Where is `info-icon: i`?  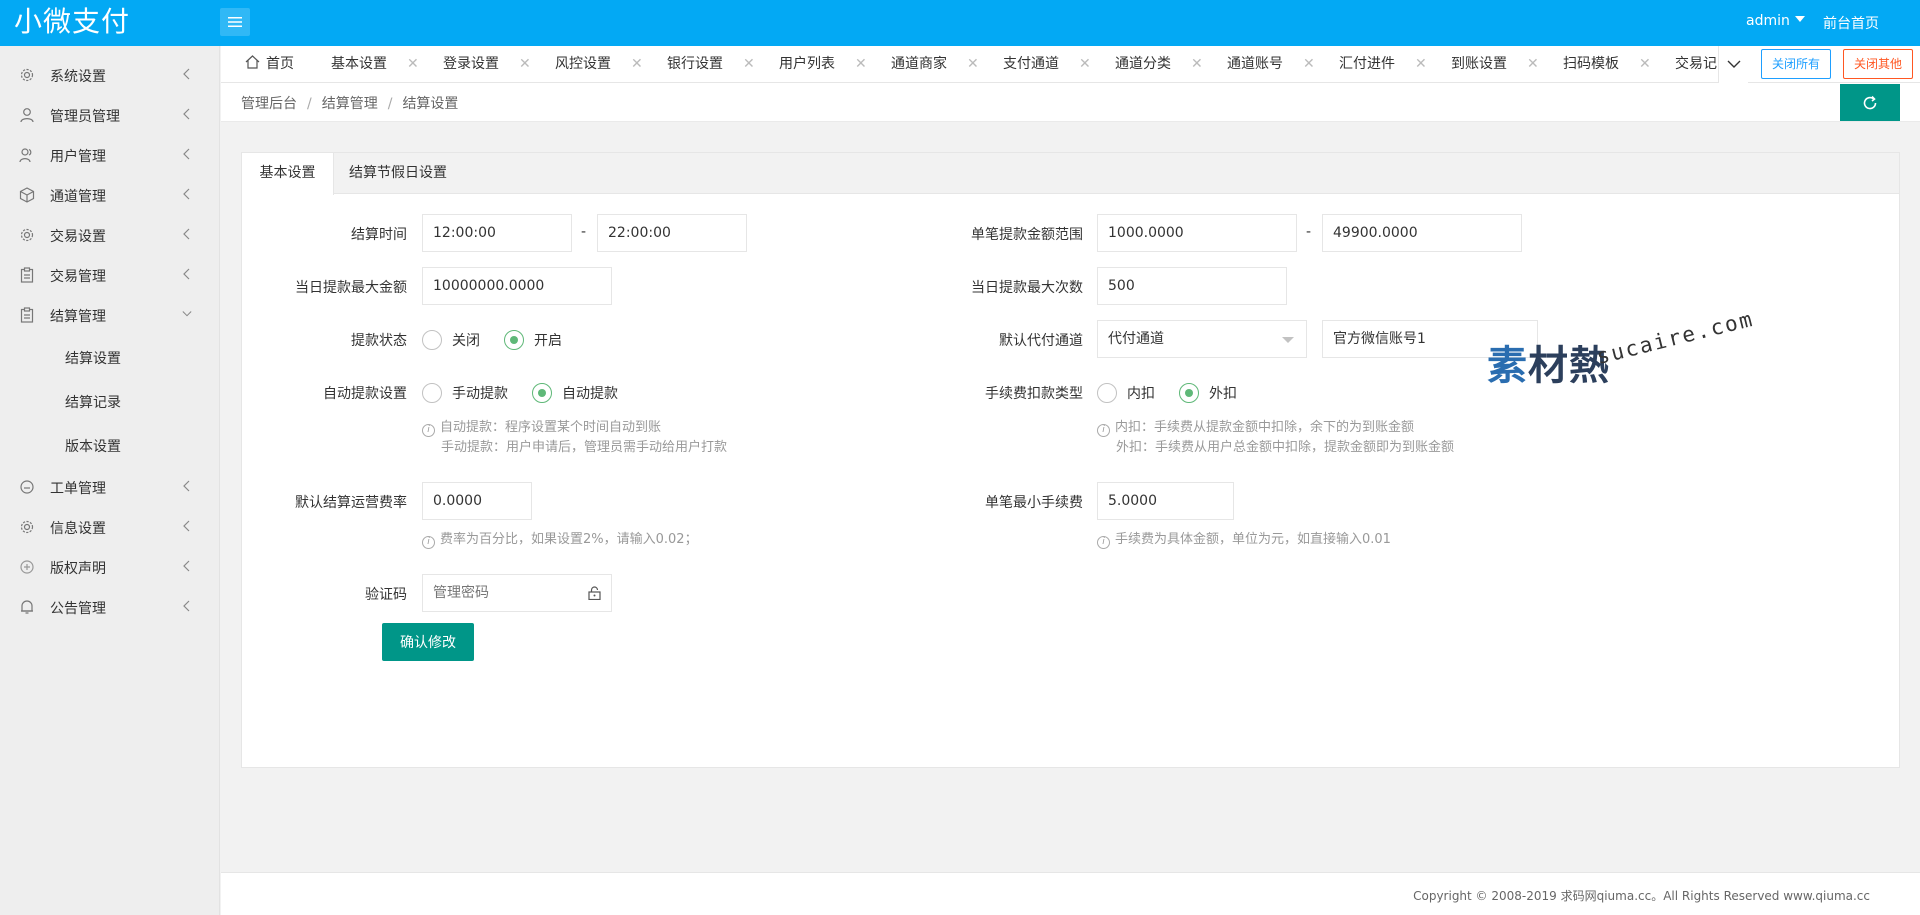
info-icon: i is located at coordinates (1103, 542).